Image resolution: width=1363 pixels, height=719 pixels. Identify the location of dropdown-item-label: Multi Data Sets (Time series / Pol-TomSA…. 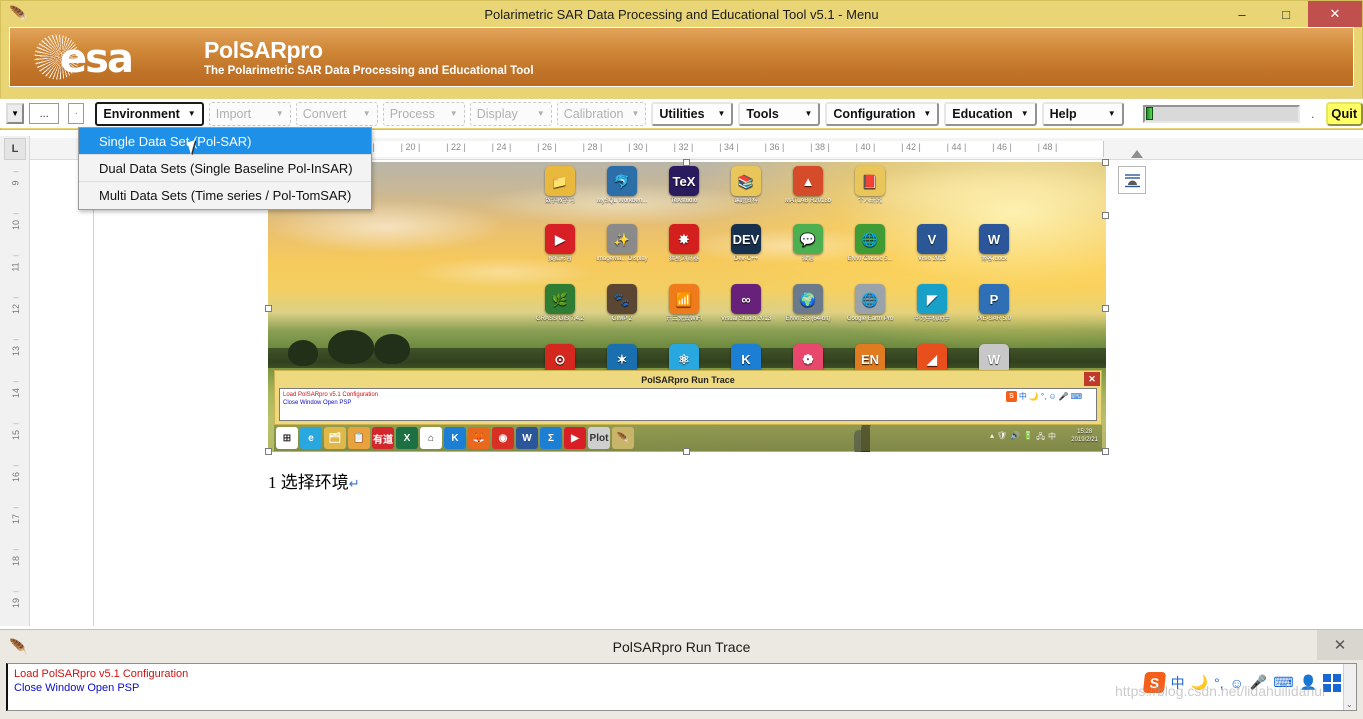
(225, 195).